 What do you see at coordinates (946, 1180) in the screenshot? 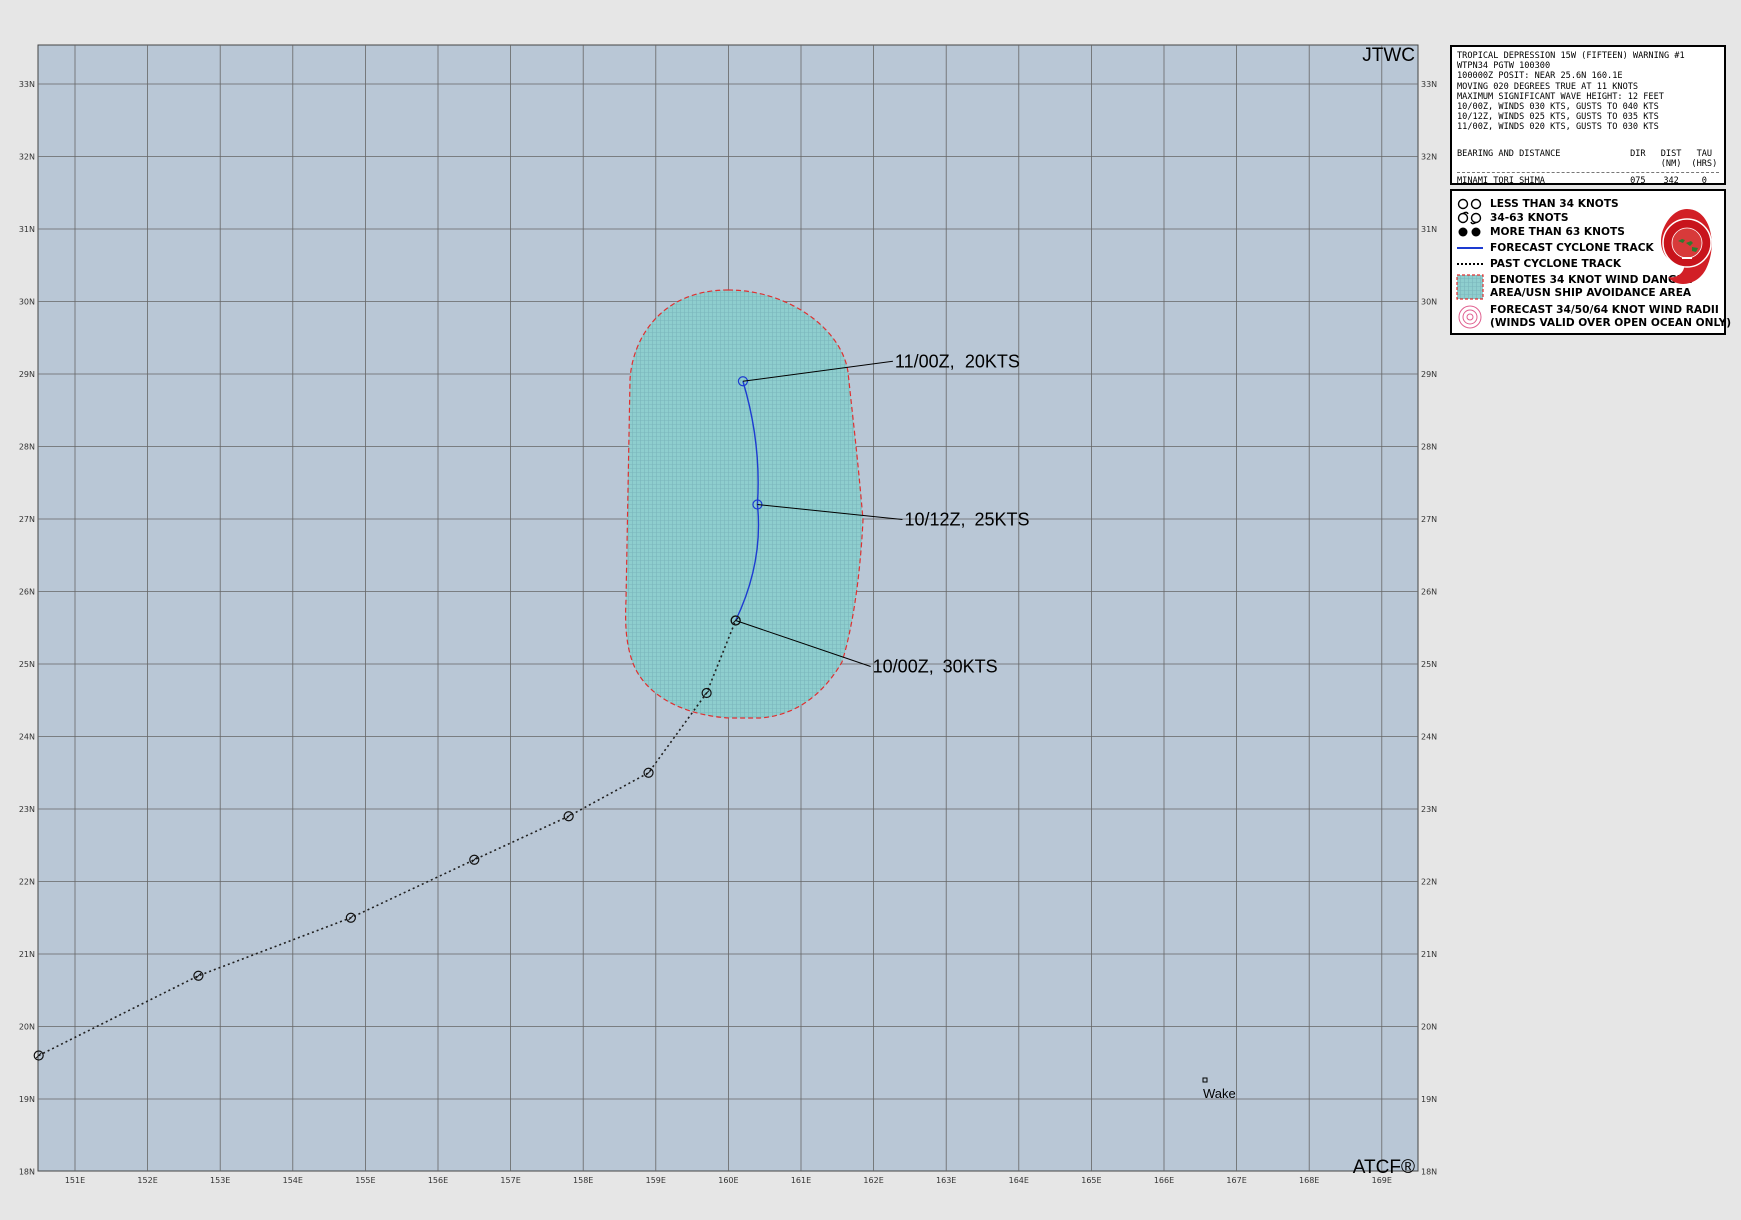
I see `lon-label: 163E` at bounding box center [946, 1180].